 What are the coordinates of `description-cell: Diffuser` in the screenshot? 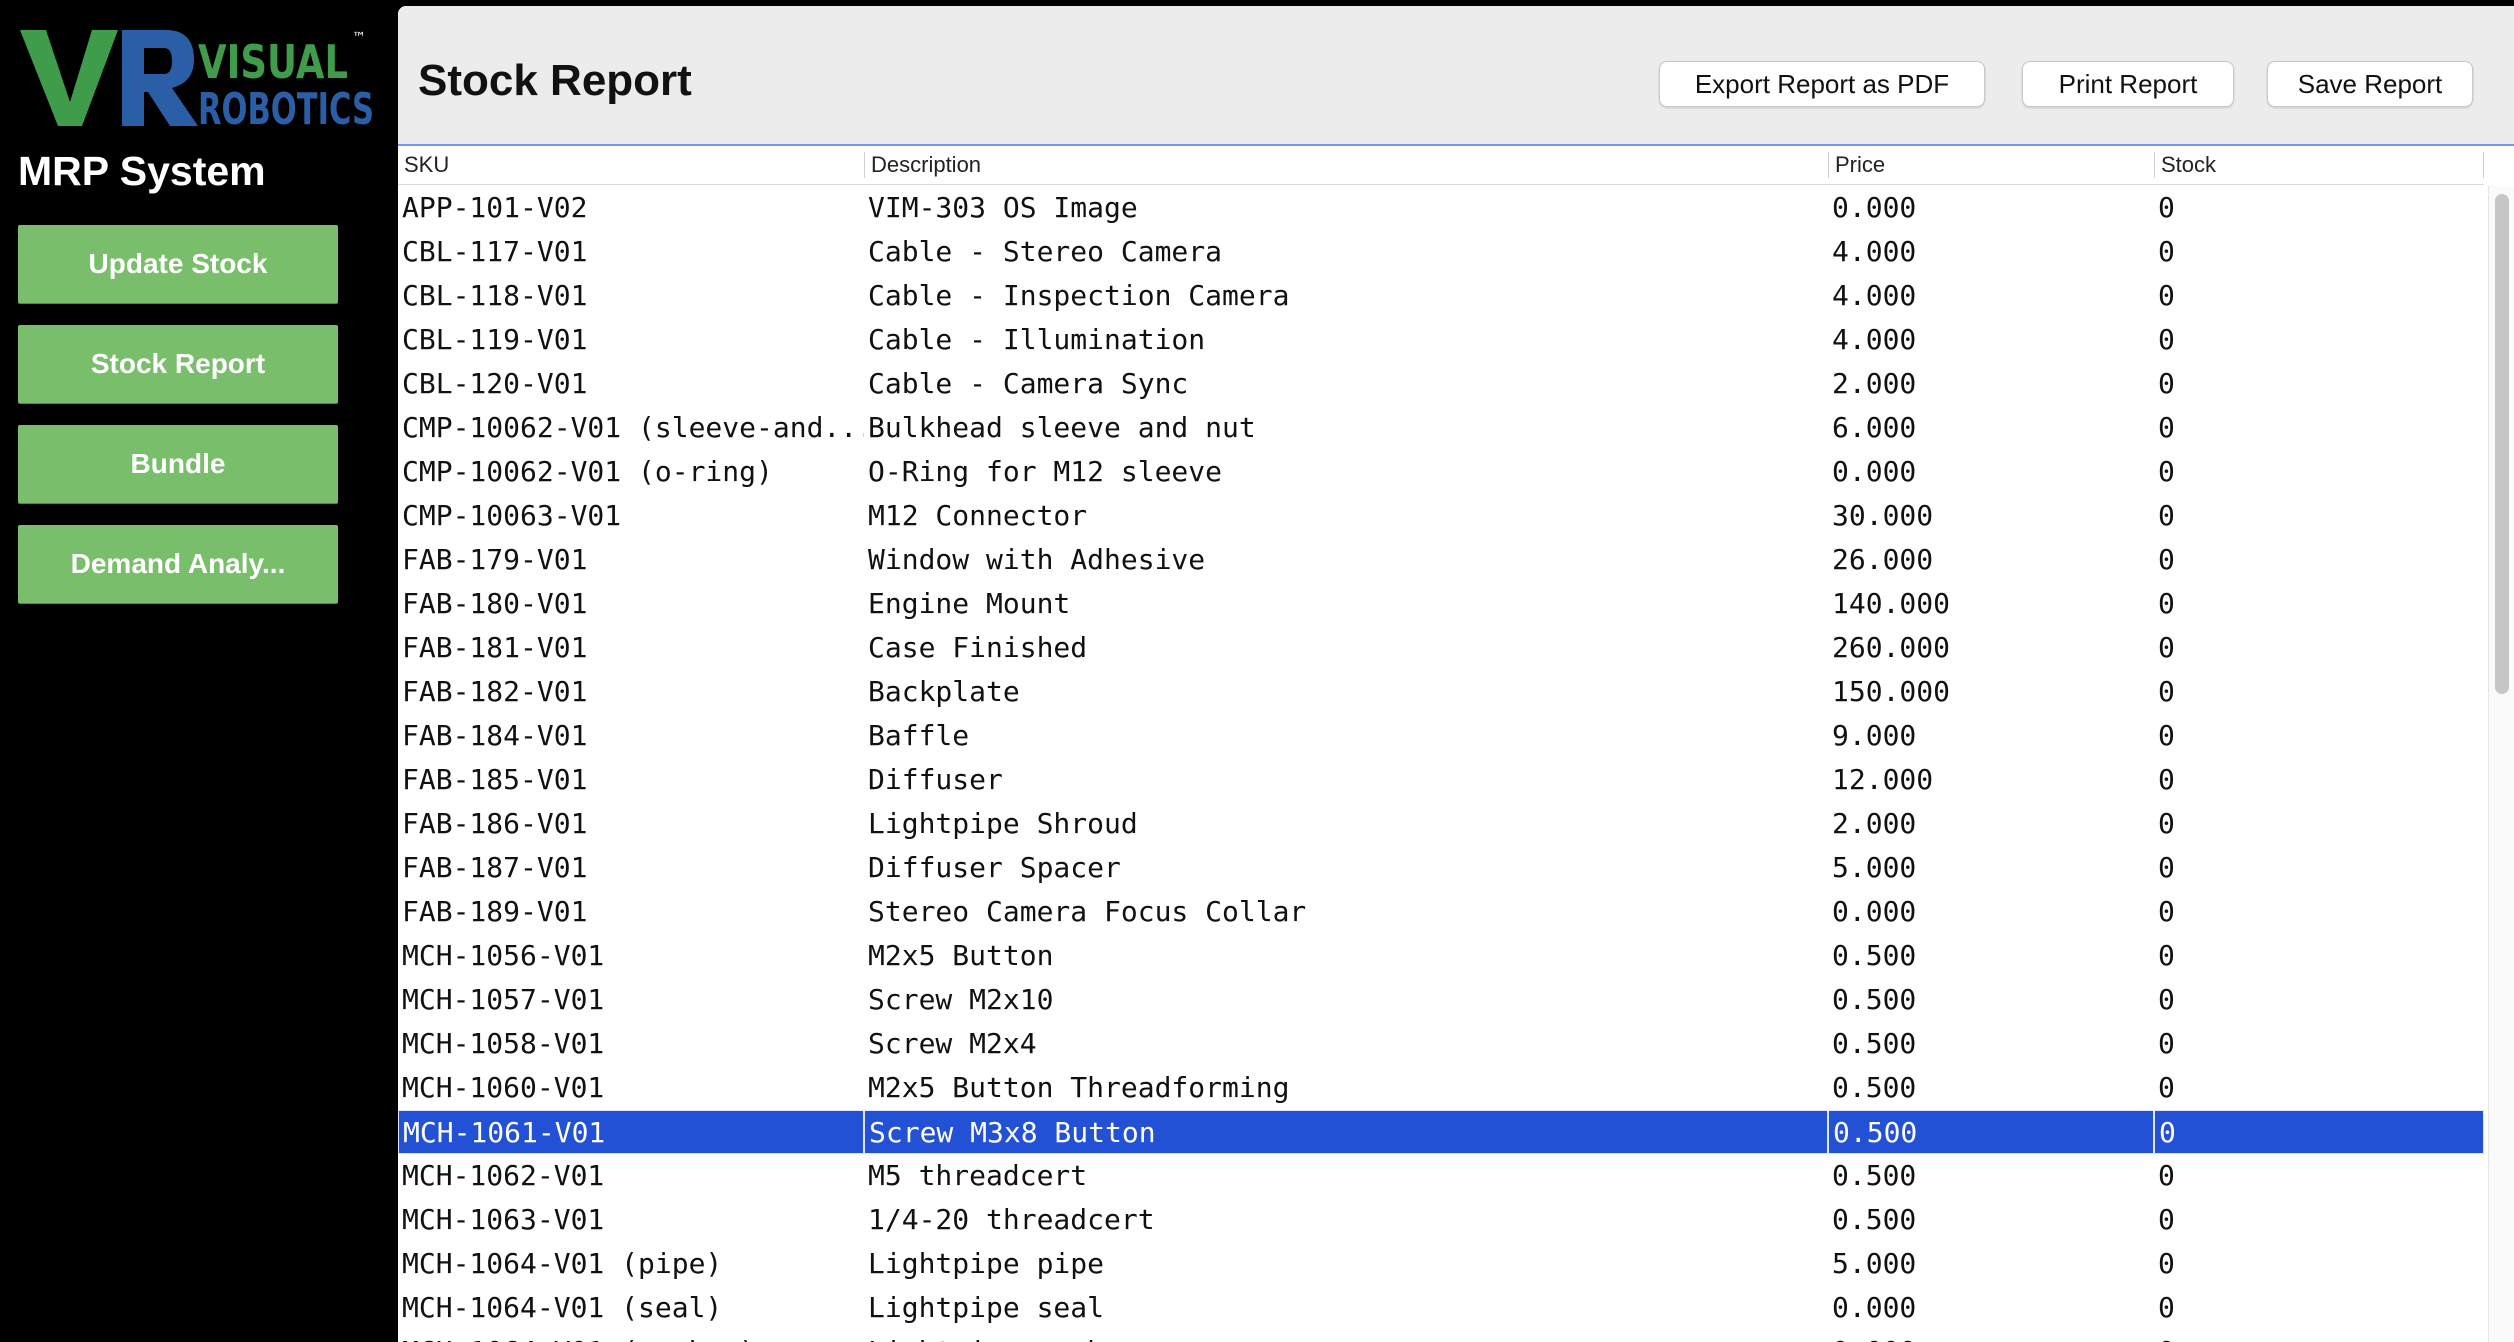 It's located at (1346, 780).